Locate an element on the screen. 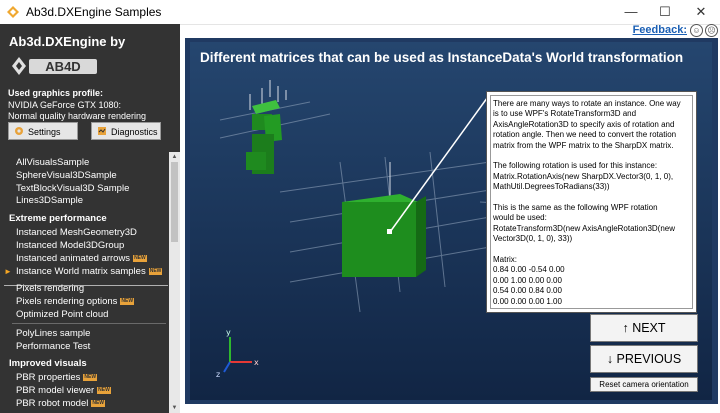 The height and width of the screenshot is (413, 720). list-item: Lines3DSample is located at coordinates (49, 200).